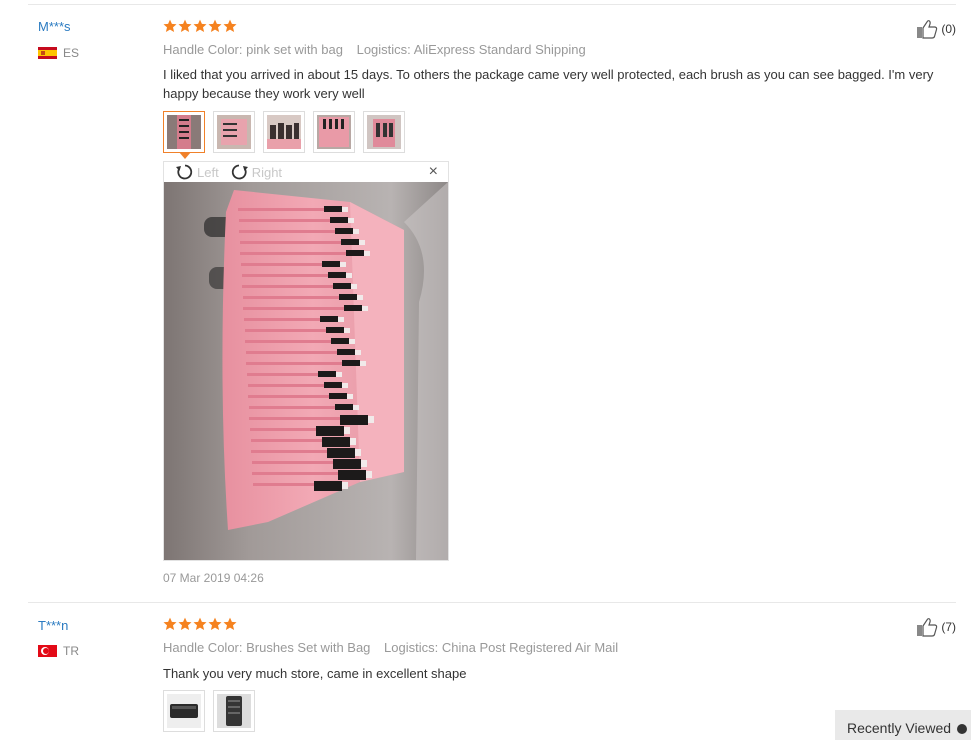 The image size is (971, 740). Describe the element at coordinates (948, 627) in the screenshot. I see `helpful-count: (7)` at that location.